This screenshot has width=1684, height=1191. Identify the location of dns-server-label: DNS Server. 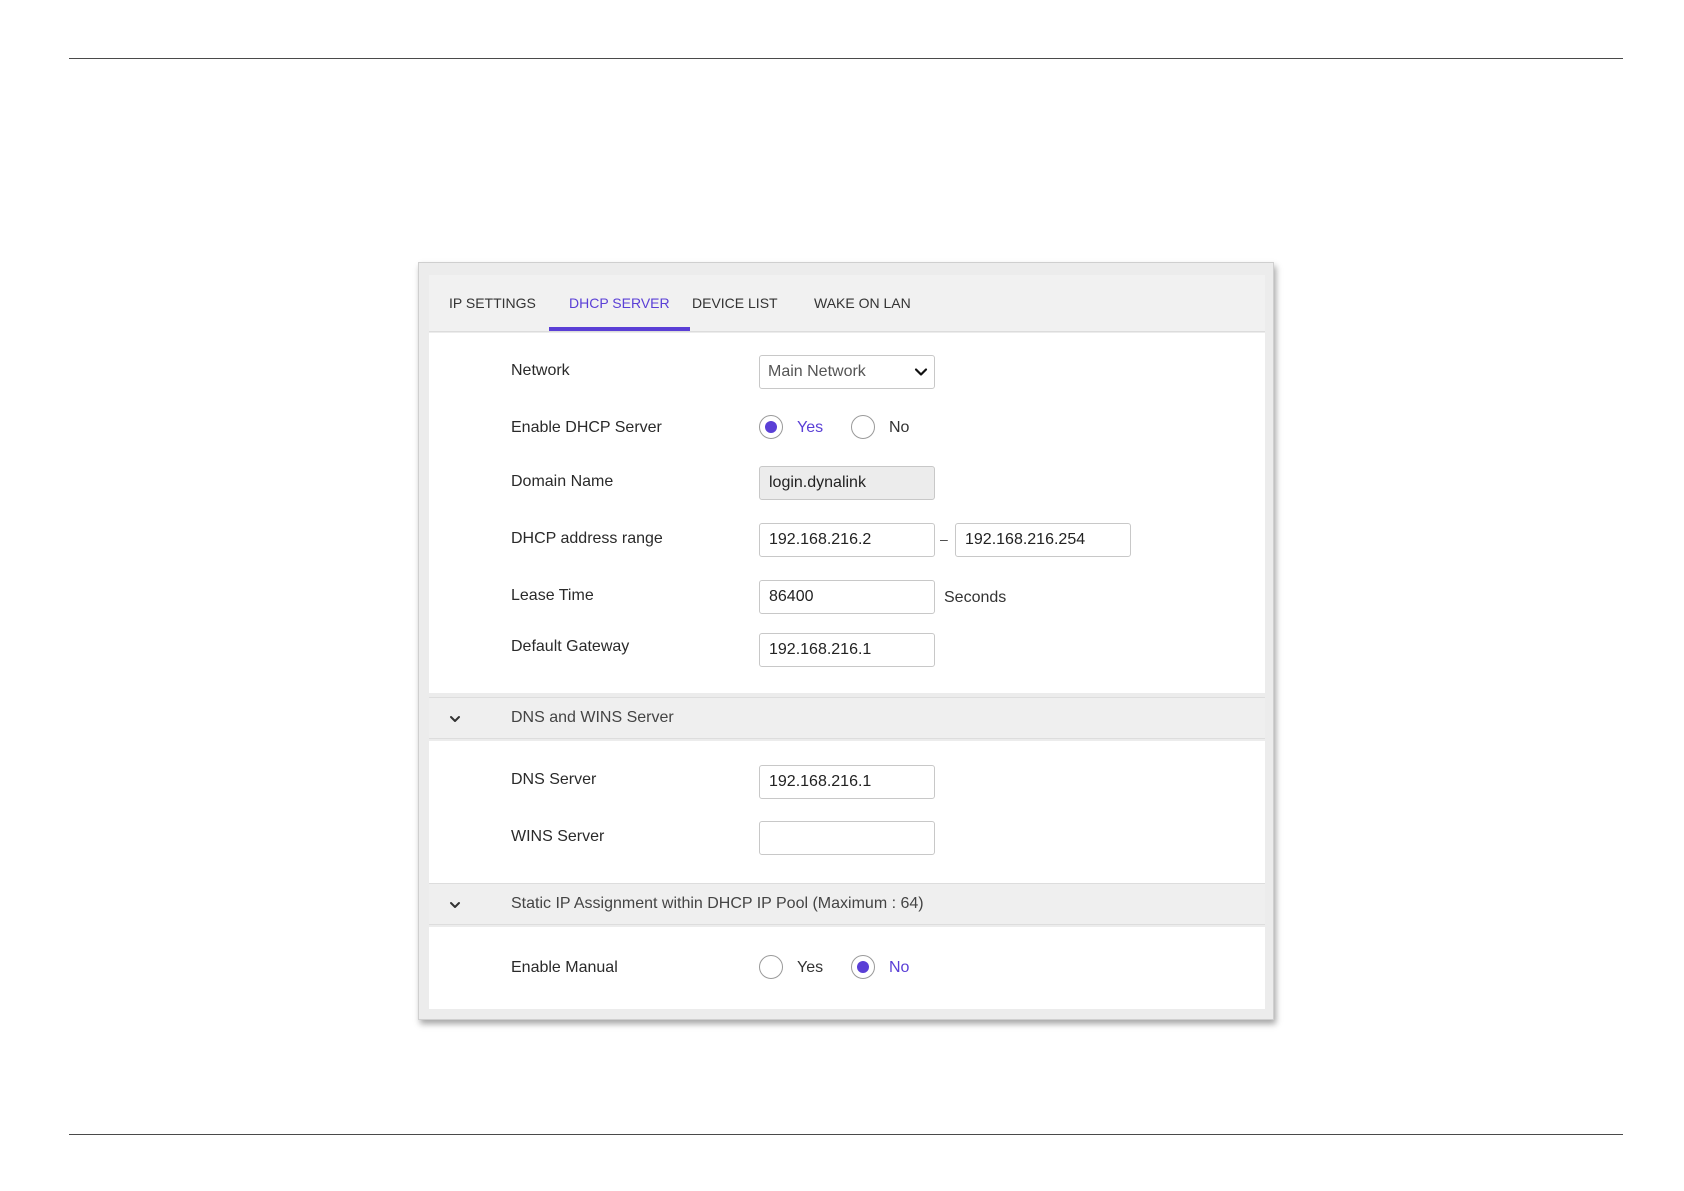
(554, 779).